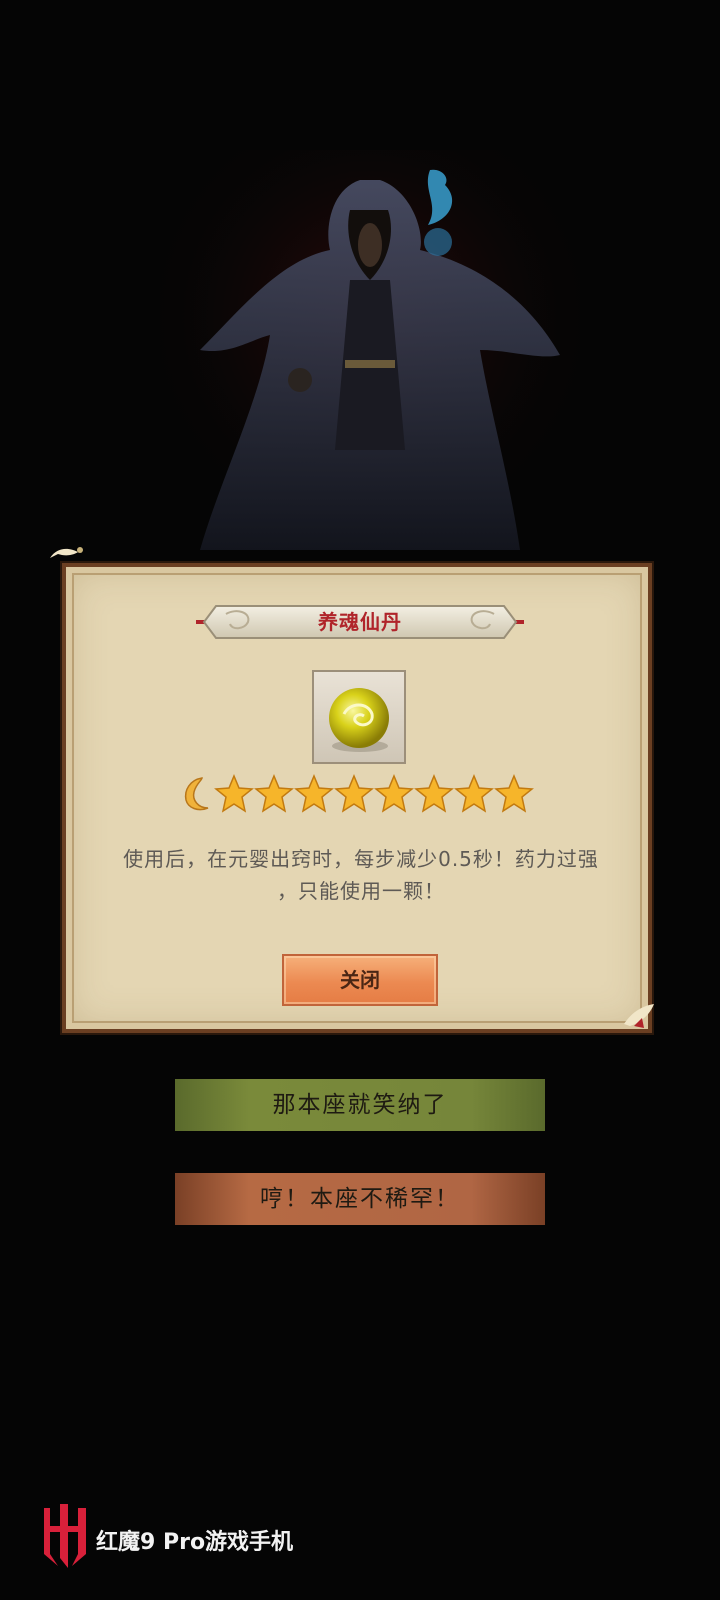  Describe the element at coordinates (361, 891) in the screenshot. I see `description-line: ，只能使用一颗！` at that location.